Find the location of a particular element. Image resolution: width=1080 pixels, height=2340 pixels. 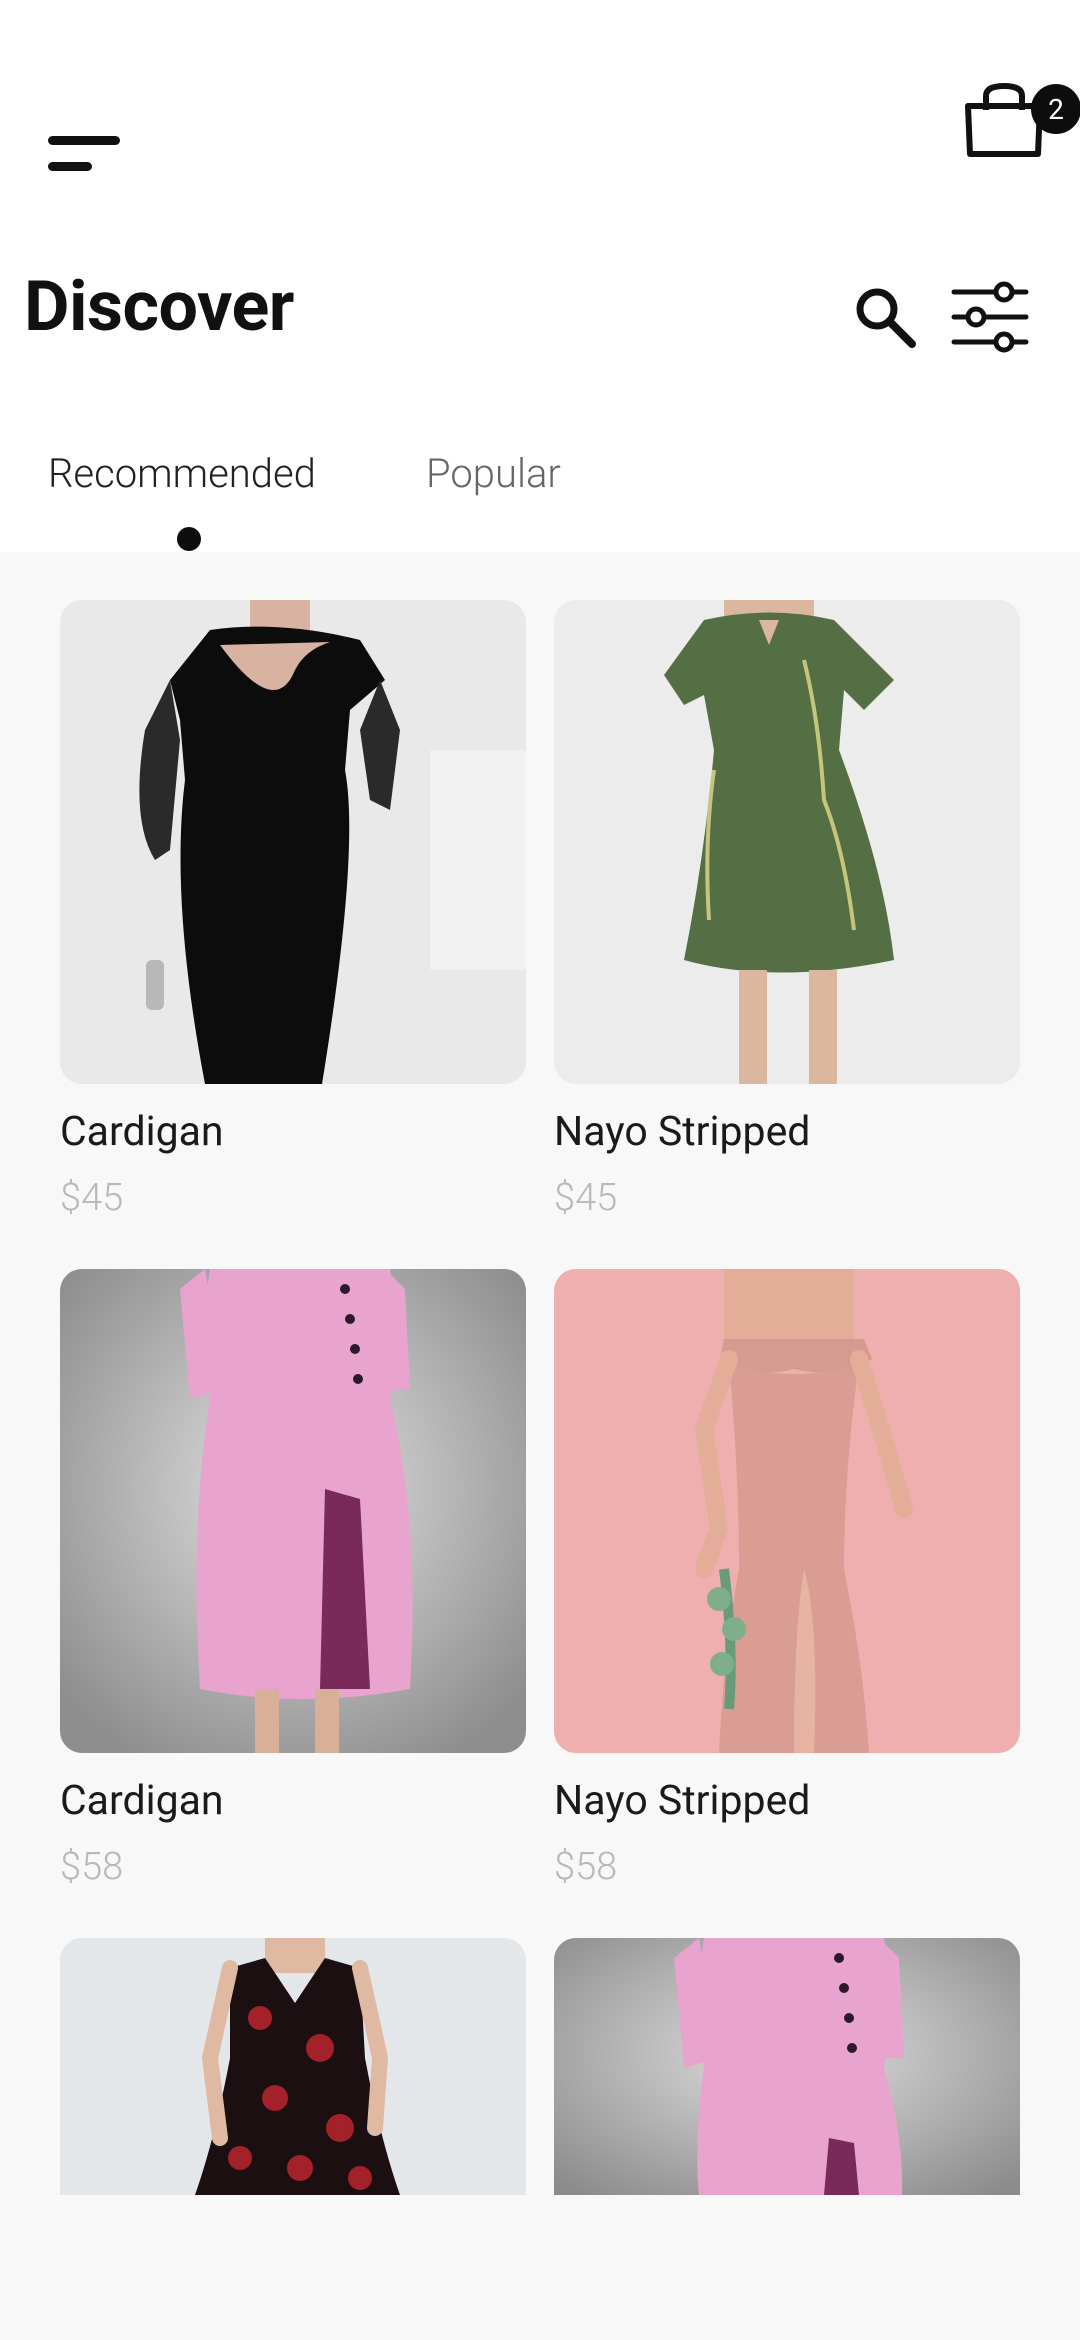

search-button is located at coordinates (885, 317).